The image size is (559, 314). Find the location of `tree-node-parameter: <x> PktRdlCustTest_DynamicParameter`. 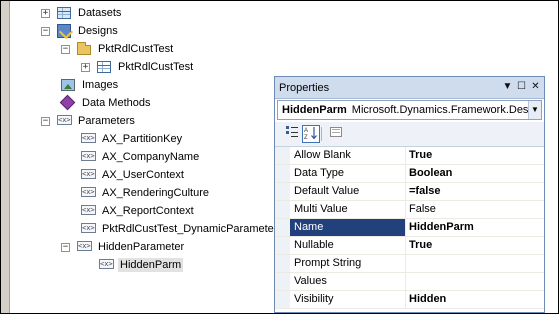

tree-node-parameter: <x> PktRdlCustTest_DynamicParameter is located at coordinates (179, 229).